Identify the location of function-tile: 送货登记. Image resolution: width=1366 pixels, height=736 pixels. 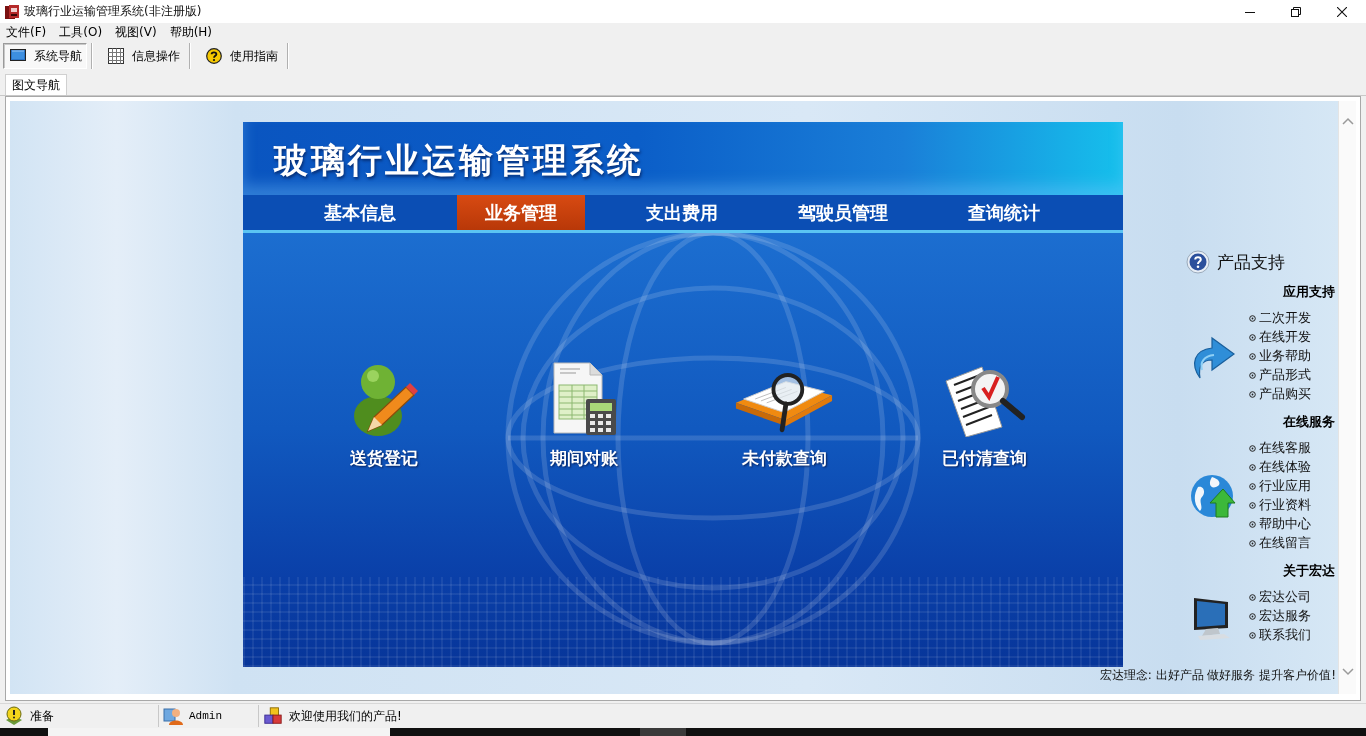
(384, 415).